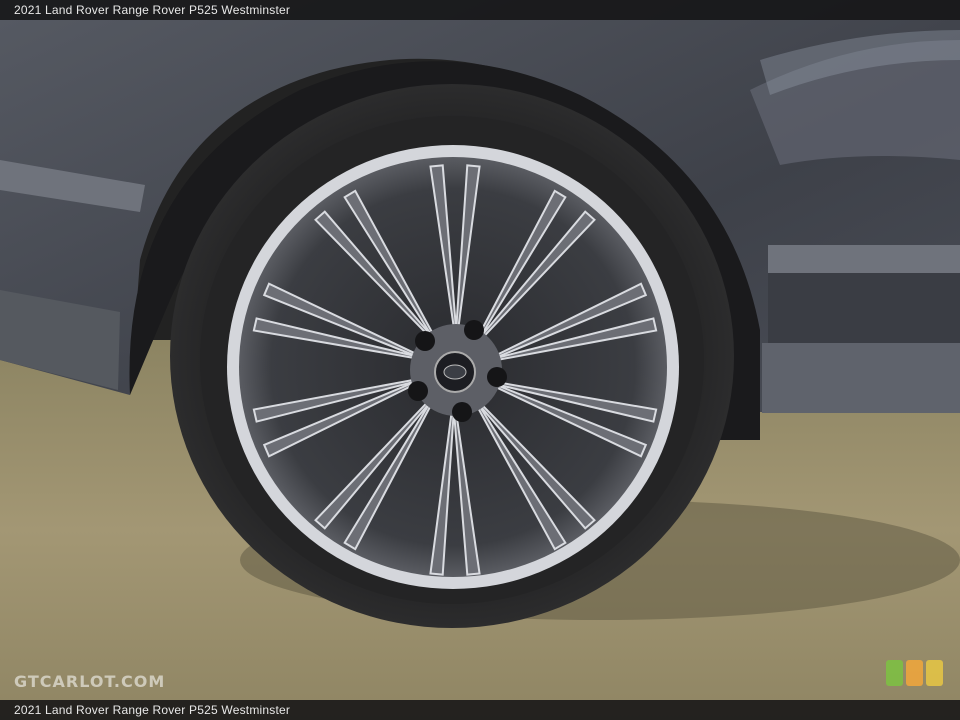  What do you see at coordinates (894, 673) in the screenshot?
I see `logo-block-green` at bounding box center [894, 673].